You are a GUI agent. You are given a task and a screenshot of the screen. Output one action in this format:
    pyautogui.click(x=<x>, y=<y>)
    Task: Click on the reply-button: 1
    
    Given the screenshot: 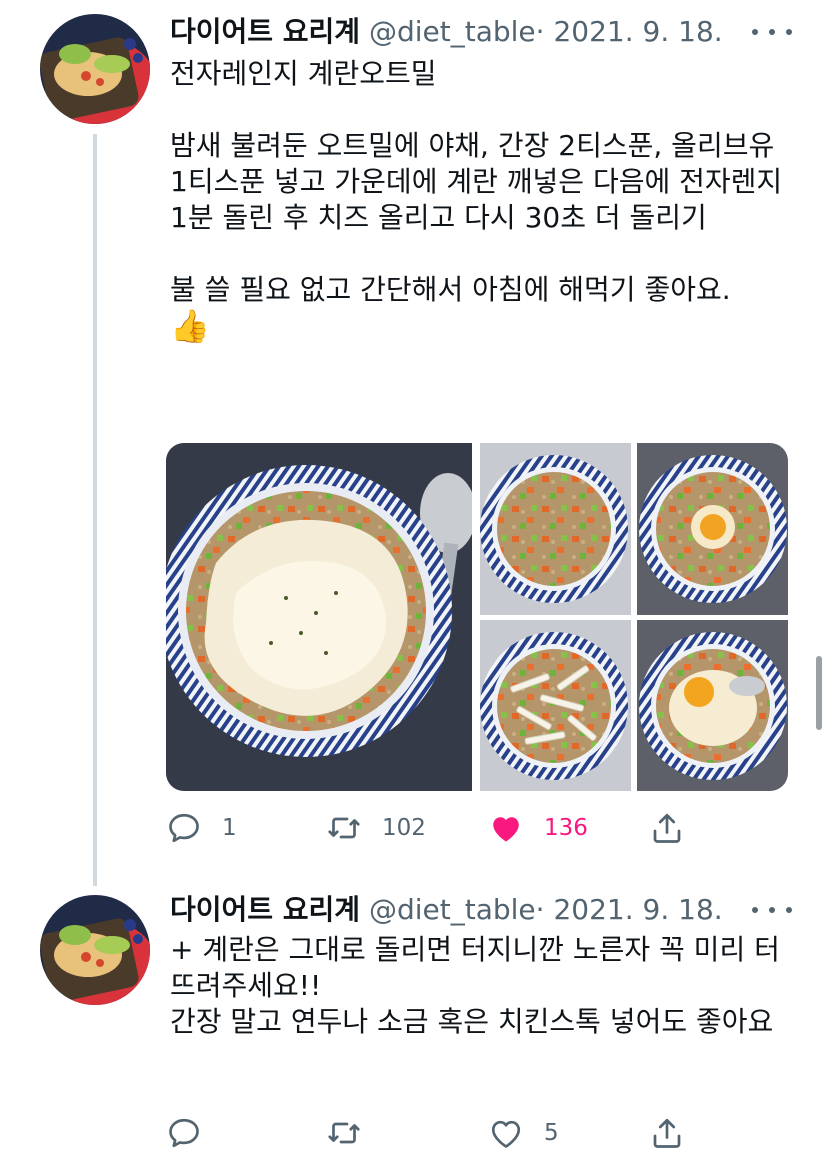 What is the action you would take?
    pyautogui.click(x=201, y=828)
    